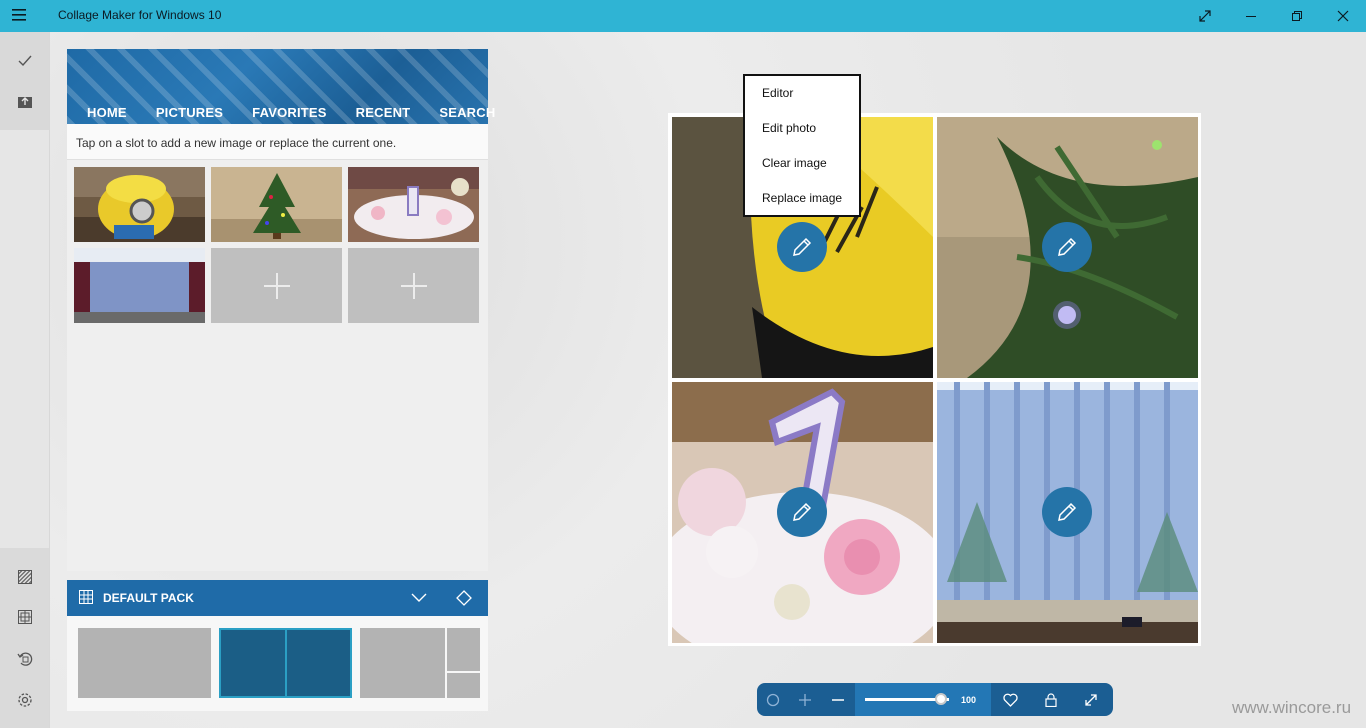  What do you see at coordinates (464, 598) in the screenshot?
I see `diamond-icon` at bounding box center [464, 598].